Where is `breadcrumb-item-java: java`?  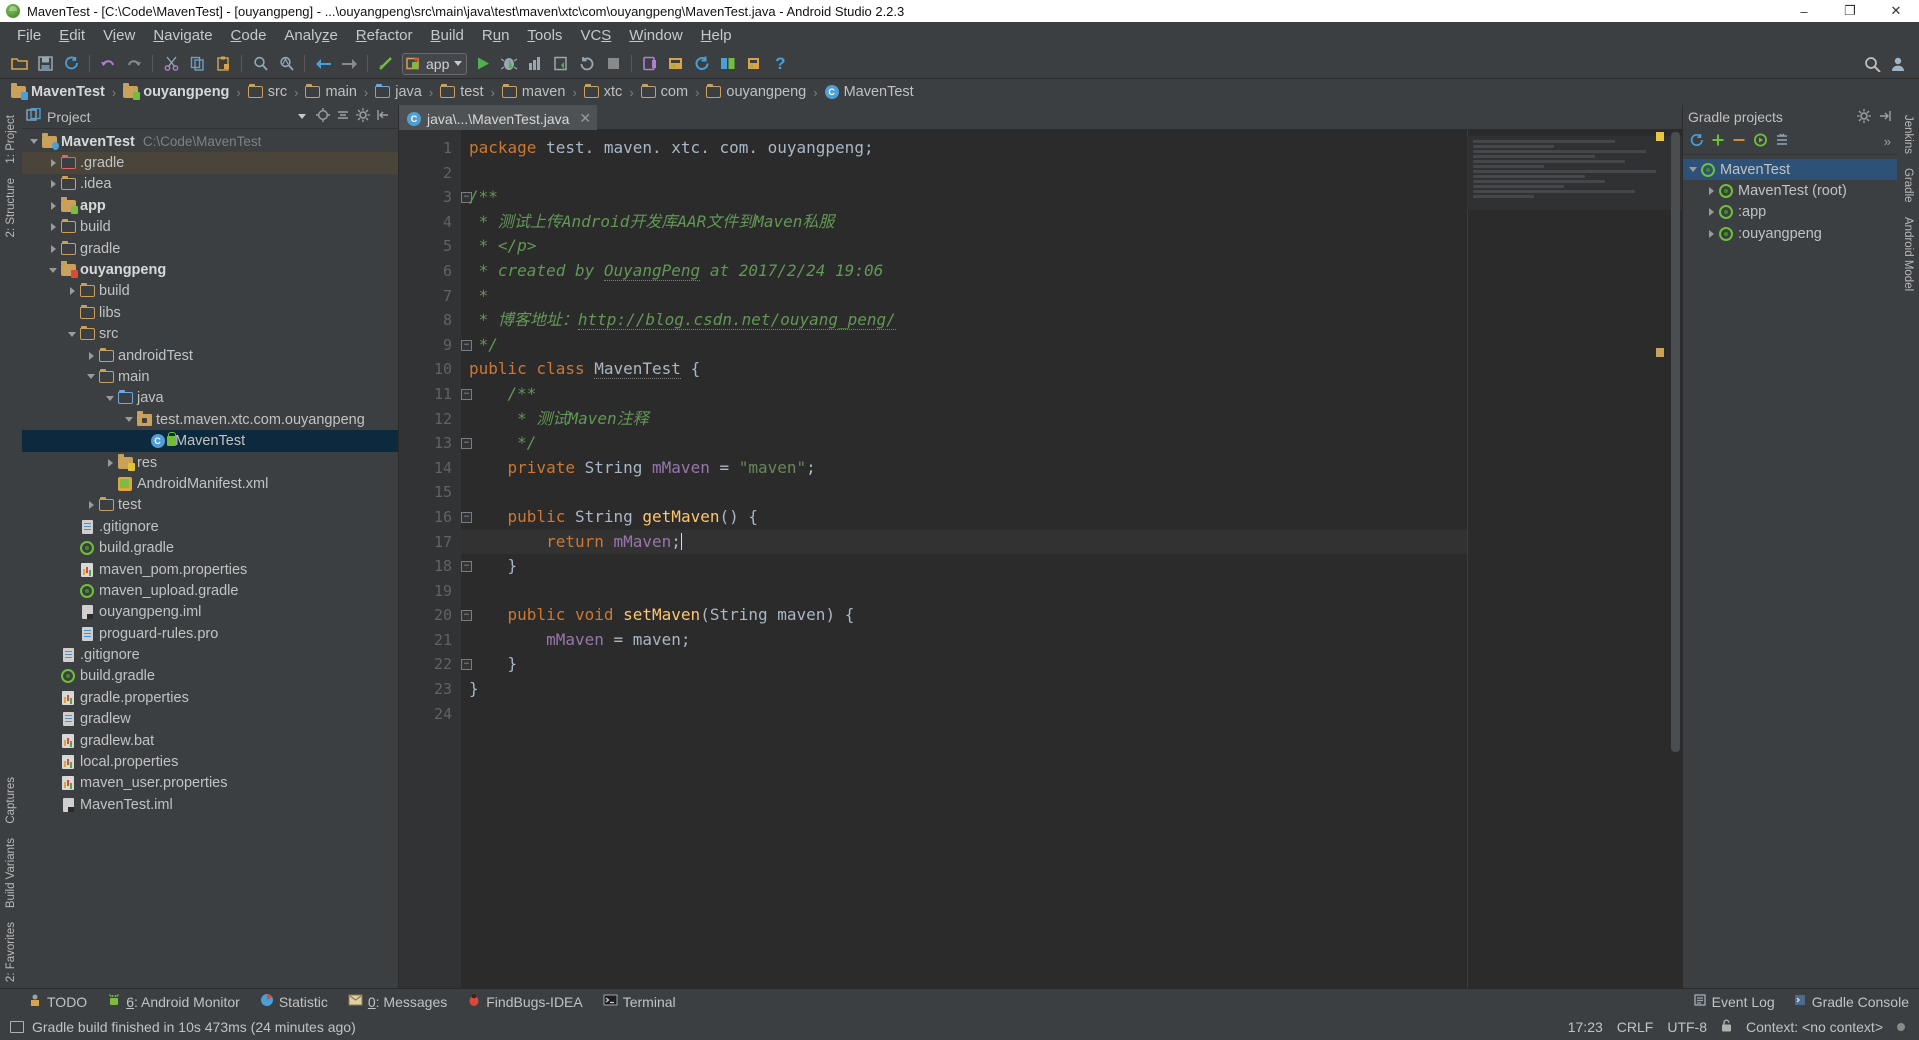 breadcrumb-item-java: java is located at coordinates (398, 92).